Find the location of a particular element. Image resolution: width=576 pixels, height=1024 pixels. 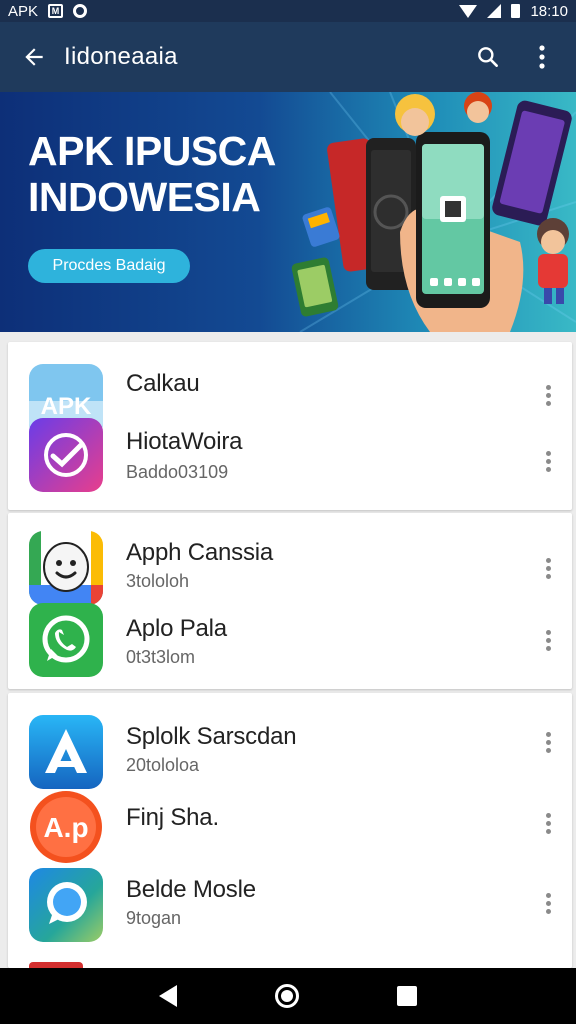

banner-cta-button: Procdes Badaig is located at coordinates (109, 266).